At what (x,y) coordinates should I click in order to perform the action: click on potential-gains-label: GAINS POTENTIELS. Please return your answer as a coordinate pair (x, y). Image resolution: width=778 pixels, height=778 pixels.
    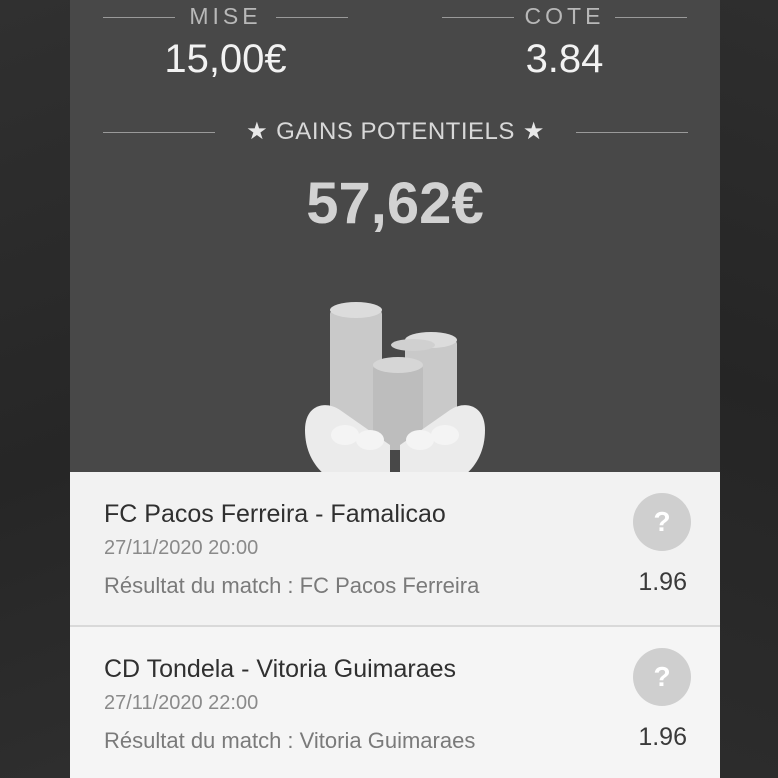
    Looking at the image, I should click on (395, 131).